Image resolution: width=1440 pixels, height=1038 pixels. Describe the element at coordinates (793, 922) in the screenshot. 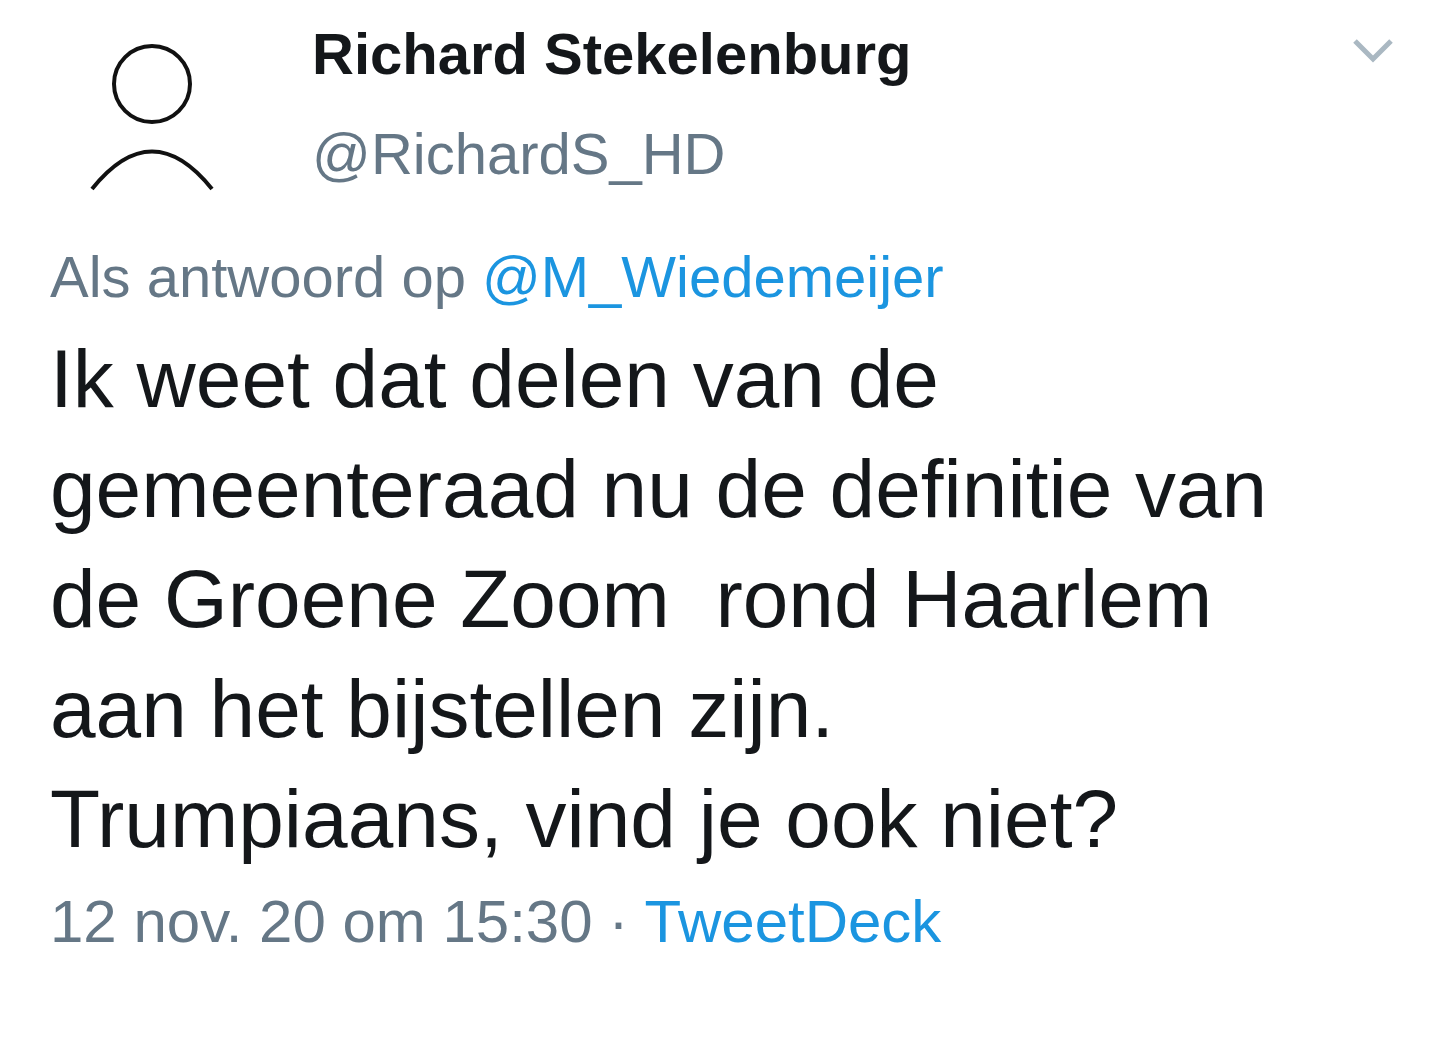

I see `source-link: TweetDeck` at that location.